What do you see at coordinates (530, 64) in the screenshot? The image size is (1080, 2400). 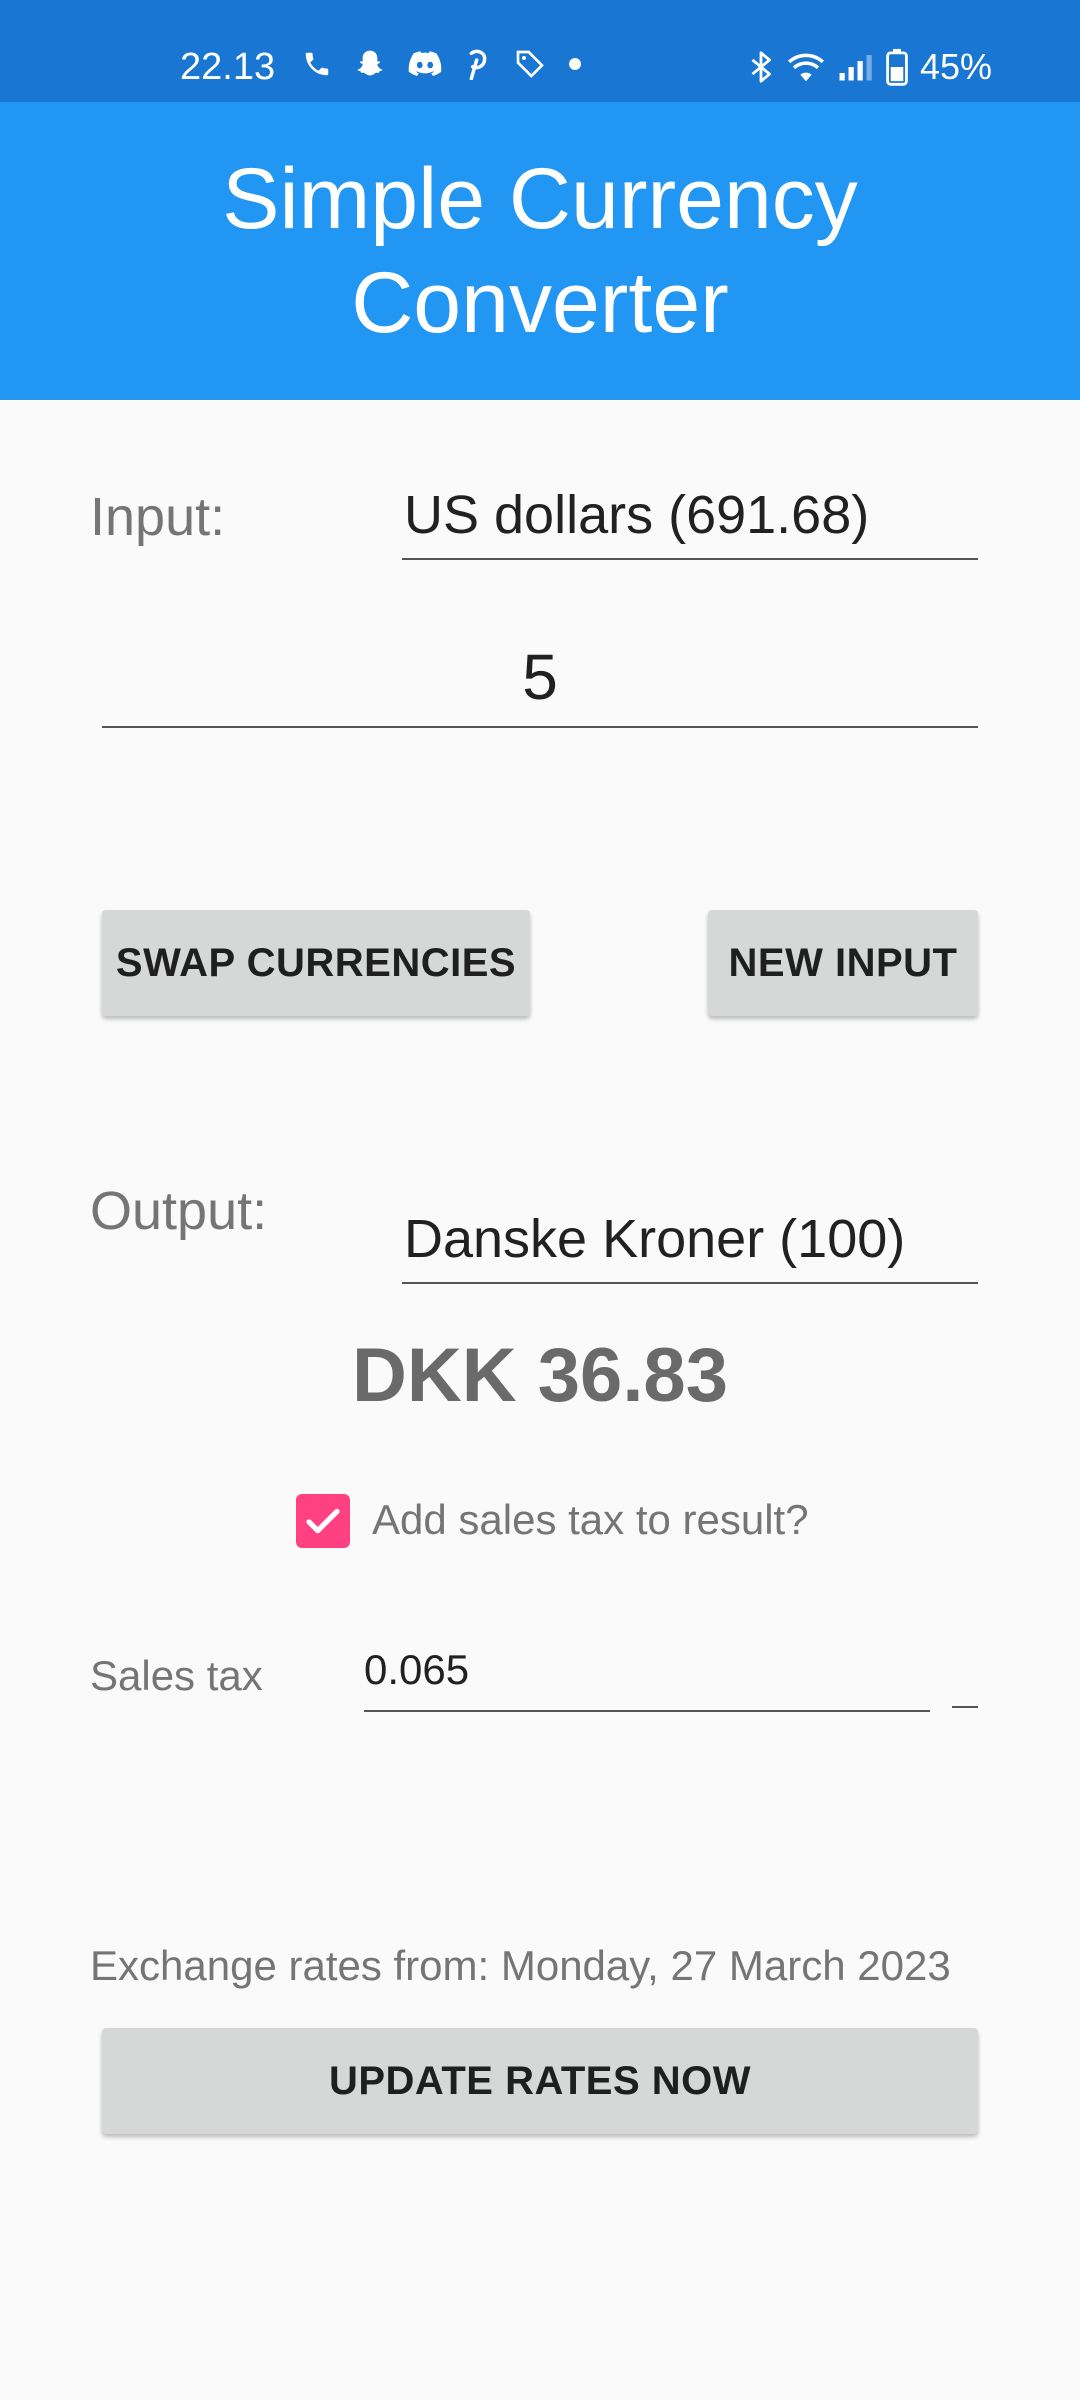 I see `tag-icon` at bounding box center [530, 64].